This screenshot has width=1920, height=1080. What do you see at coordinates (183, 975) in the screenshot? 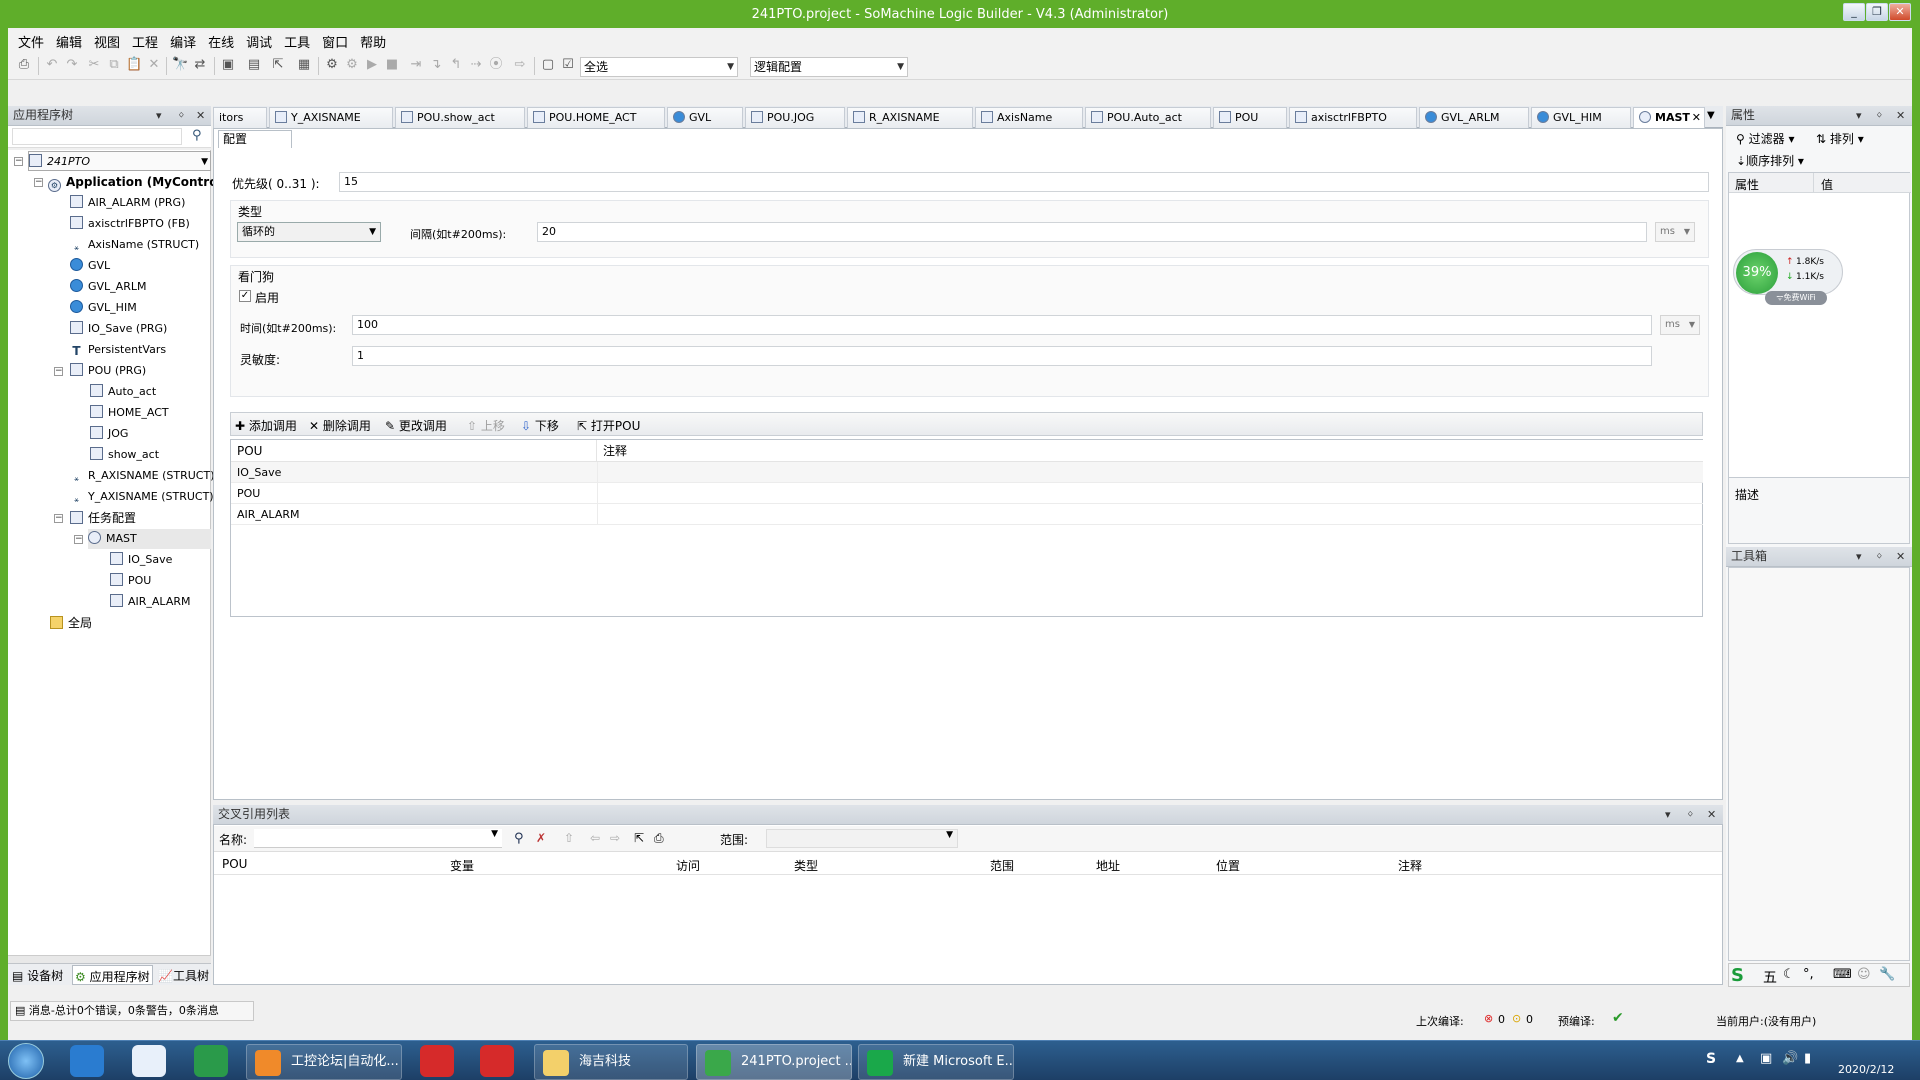
I see `tab-tools-tree: 📈工具树` at bounding box center [183, 975].